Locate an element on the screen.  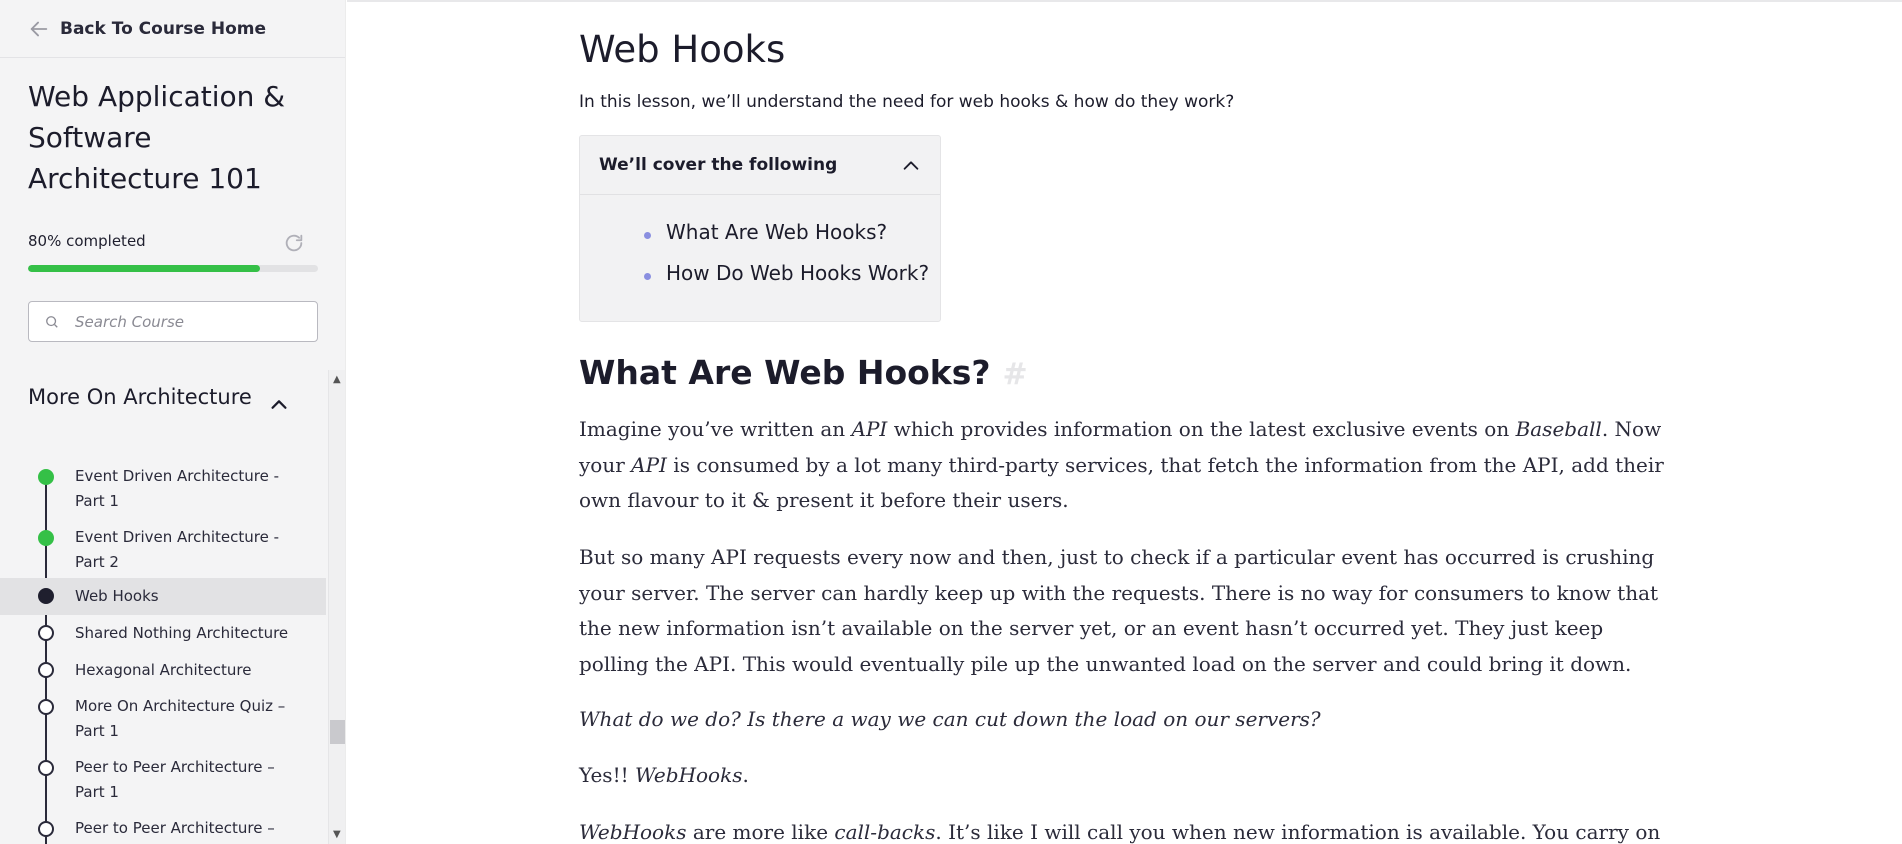
section-heading: What Are Web Hooks? # is located at coordinates (803, 372).